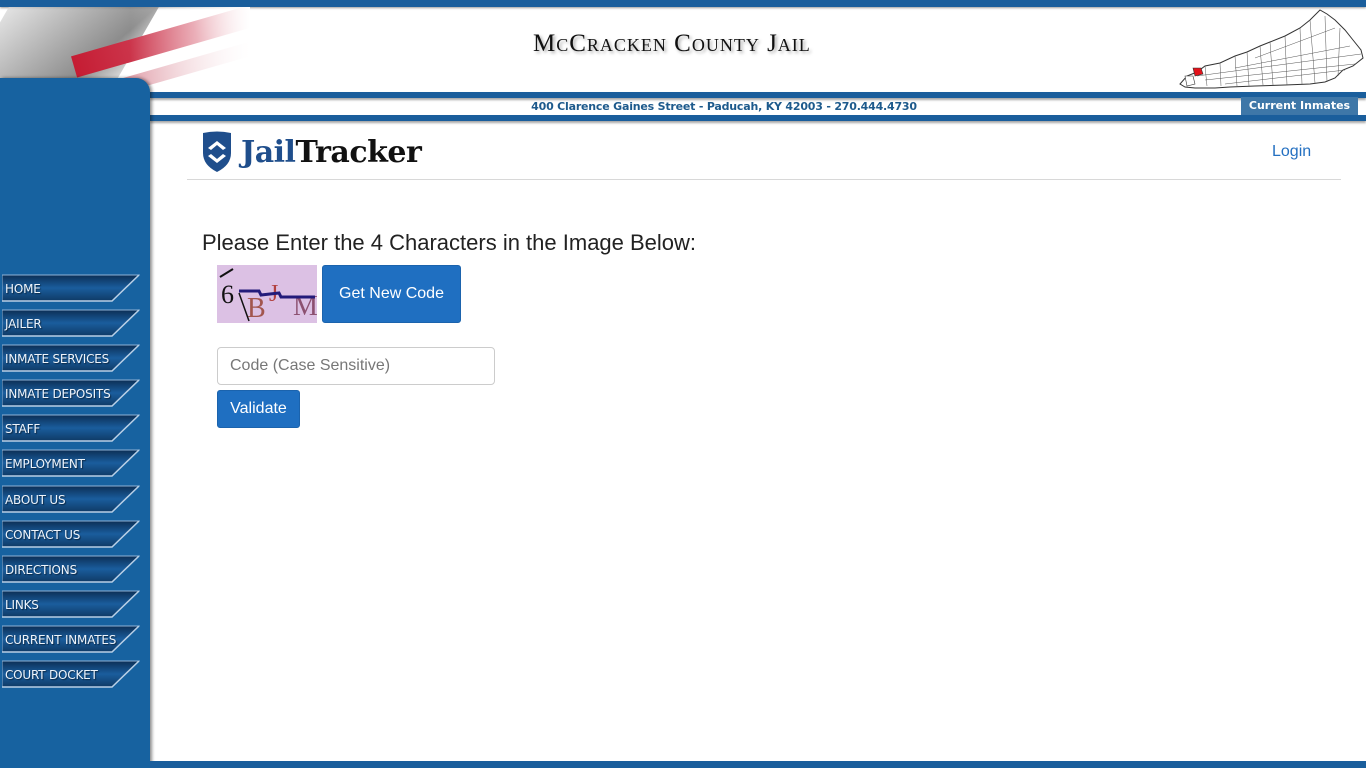 This screenshot has height=768, width=1366. I want to click on sidebar-item-inmate-services: INMATE SERVICES, so click(72, 358).